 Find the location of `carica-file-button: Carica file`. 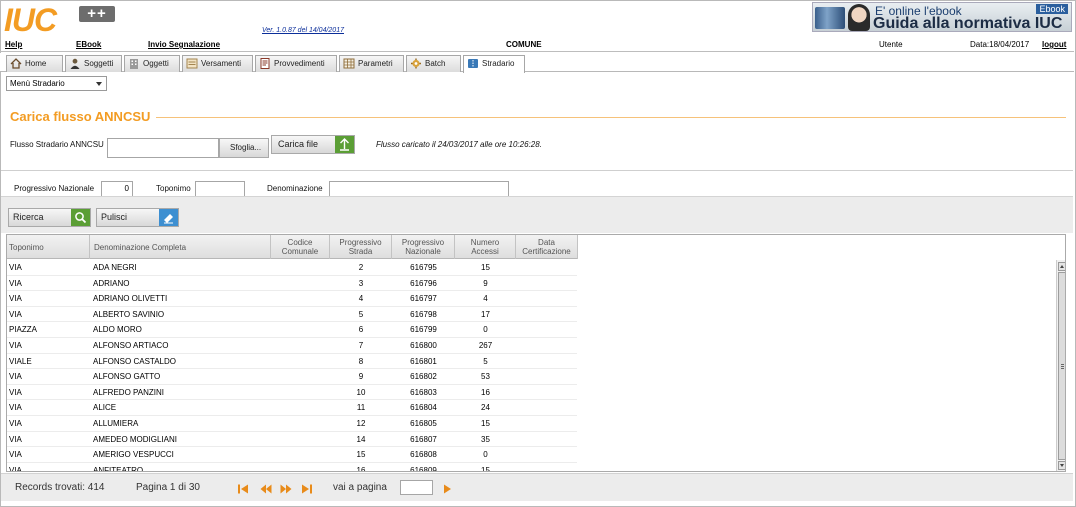

carica-file-button: Carica file is located at coordinates (313, 144).